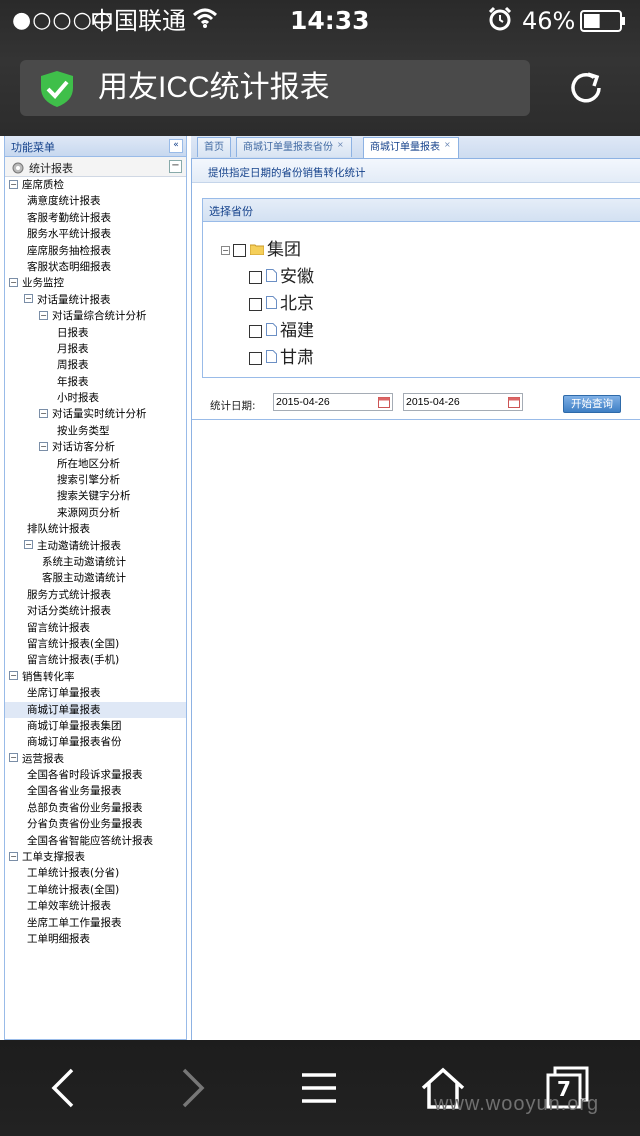  What do you see at coordinates (95, 167) in the screenshot?
I see `stat-report-section-header: 统计报表 −` at bounding box center [95, 167].